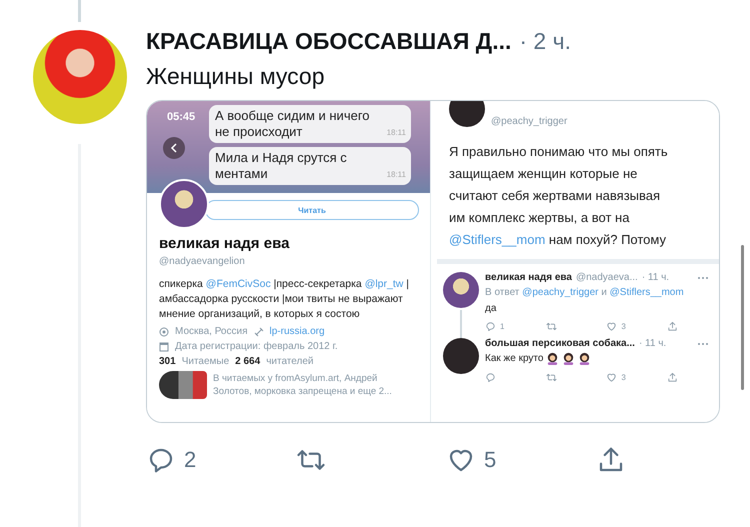 This screenshot has width=750, height=527. What do you see at coordinates (236, 76) in the screenshot?
I see `tweet-text: Женщины мусор` at bounding box center [236, 76].